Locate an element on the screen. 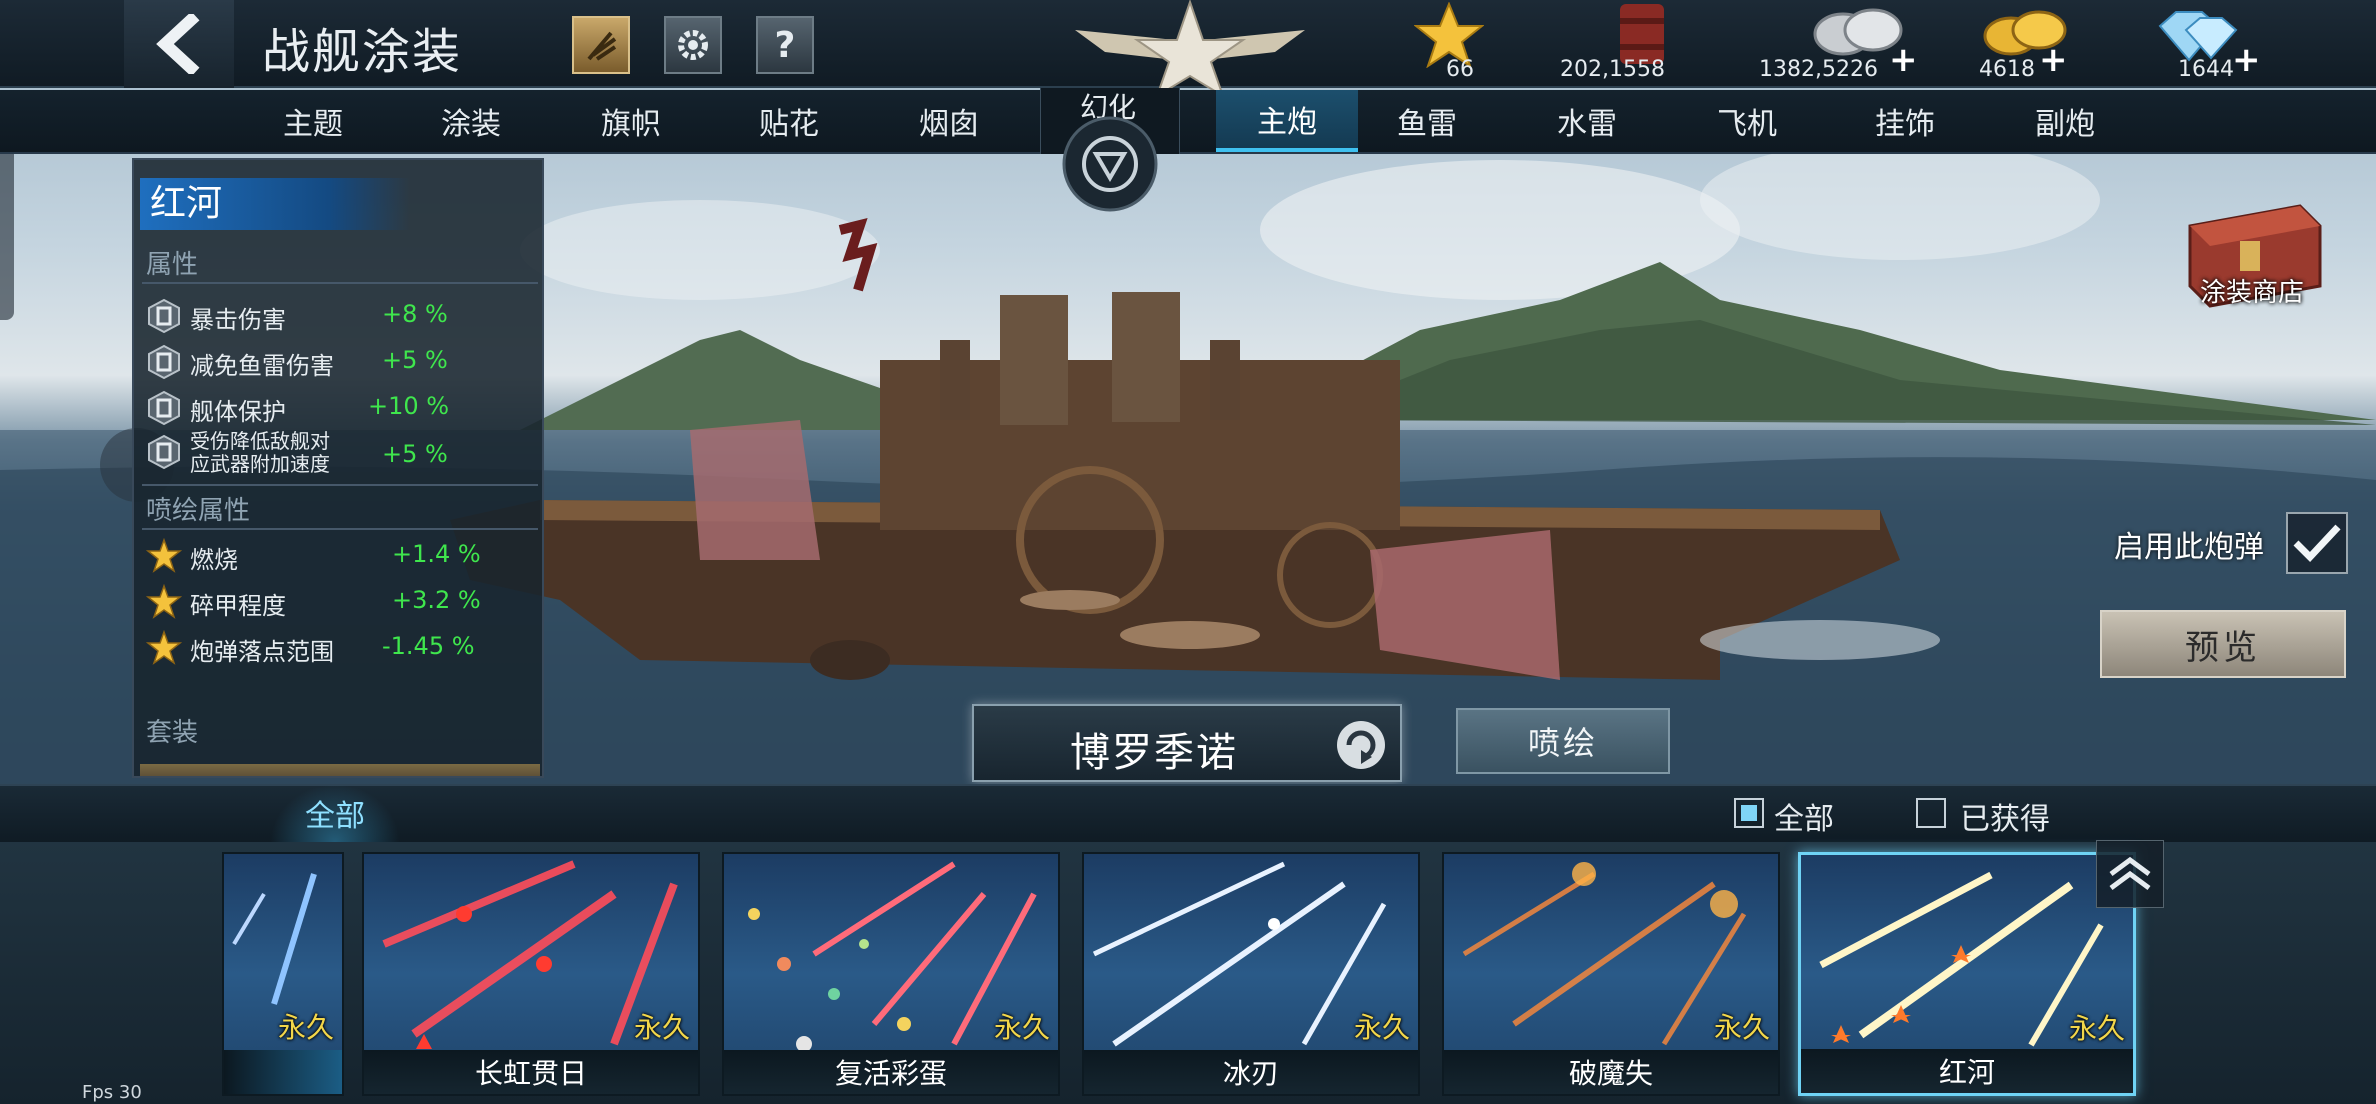 The width and height of the screenshot is (2376, 1104). double-chevron-up-icon is located at coordinates (2130, 873).